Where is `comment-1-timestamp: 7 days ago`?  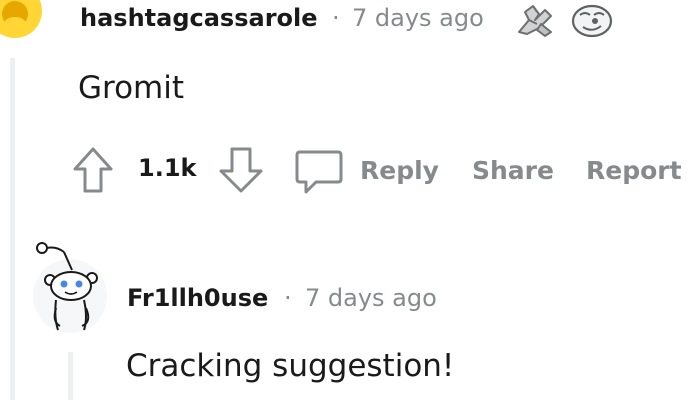 comment-1-timestamp: 7 days ago is located at coordinates (418, 18).